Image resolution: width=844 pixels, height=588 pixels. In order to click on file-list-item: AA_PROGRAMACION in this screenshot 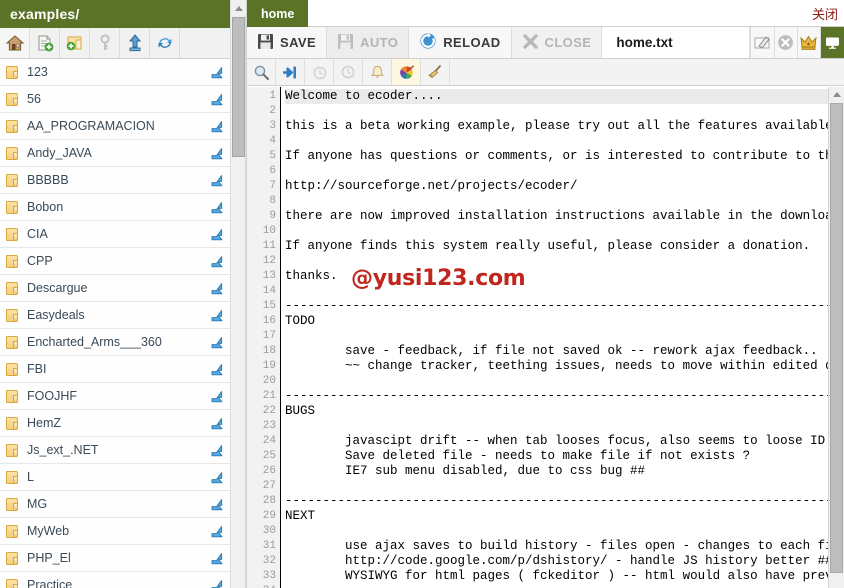, I will do `click(115, 126)`.